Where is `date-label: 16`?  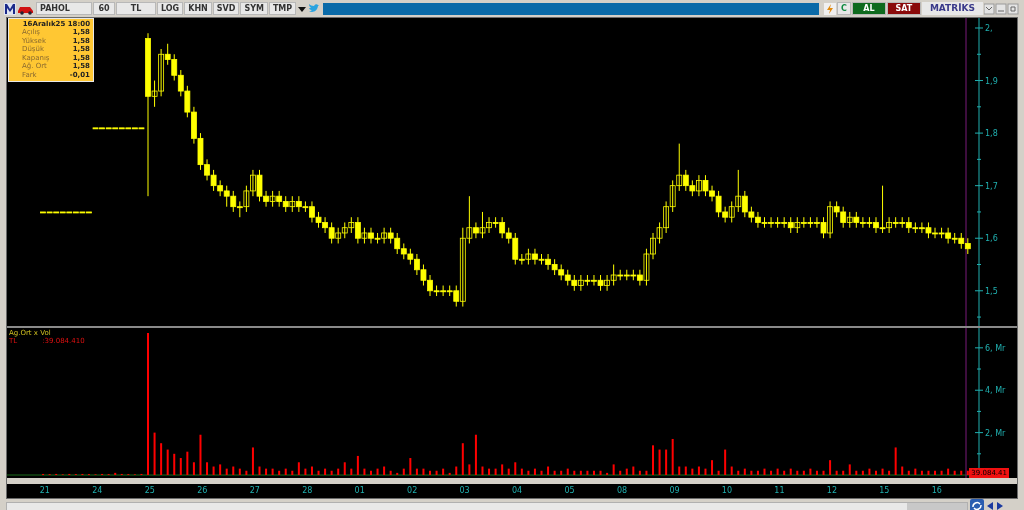
date-label: 16 is located at coordinates (936, 490).